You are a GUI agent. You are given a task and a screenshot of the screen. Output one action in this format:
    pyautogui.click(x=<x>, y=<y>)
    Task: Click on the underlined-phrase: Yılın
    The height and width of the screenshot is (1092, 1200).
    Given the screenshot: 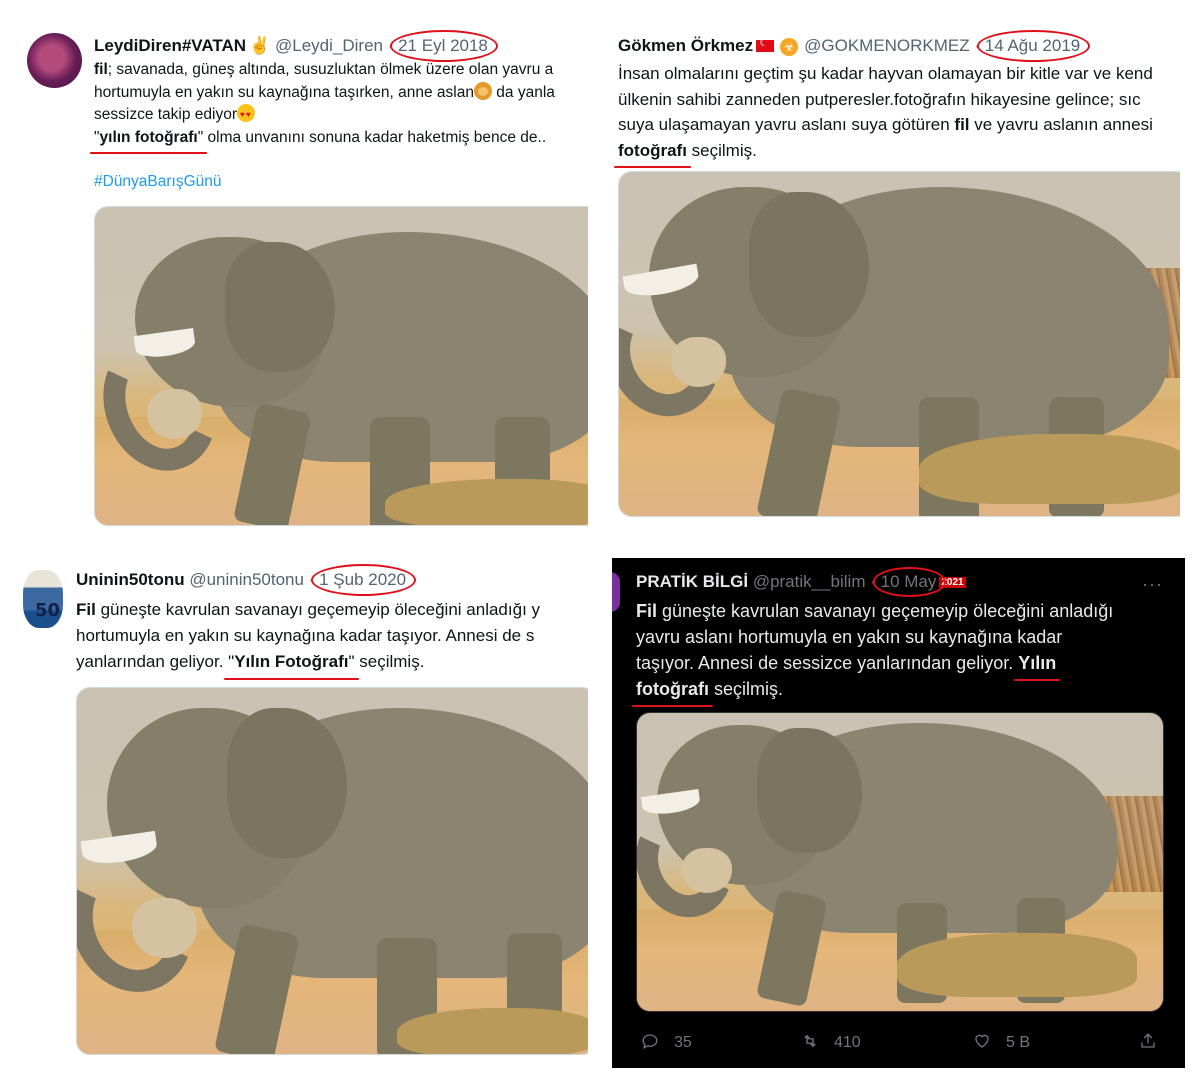 What is the action you would take?
    pyautogui.click(x=1037, y=665)
    